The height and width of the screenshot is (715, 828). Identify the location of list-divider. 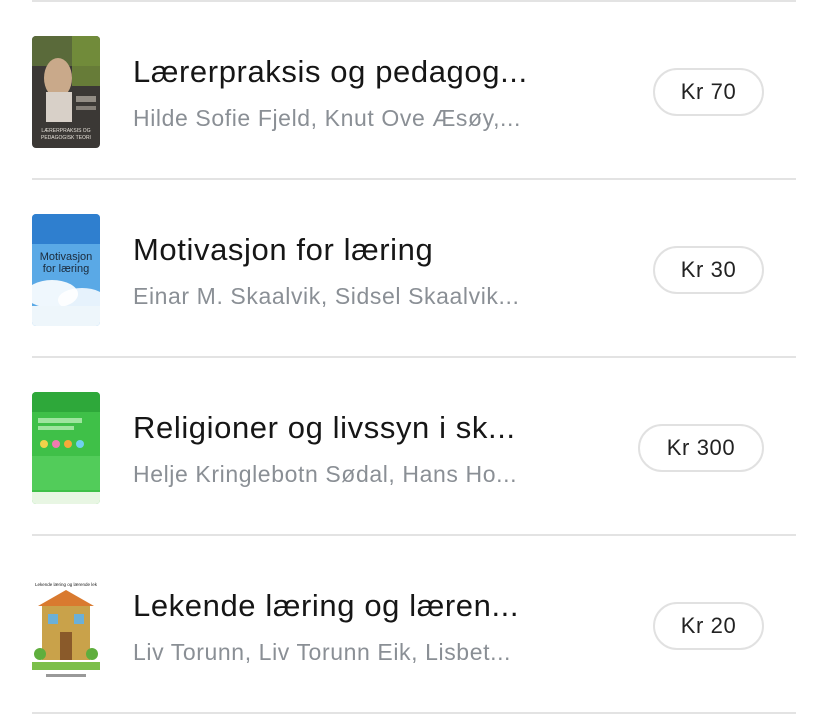
(414, 713).